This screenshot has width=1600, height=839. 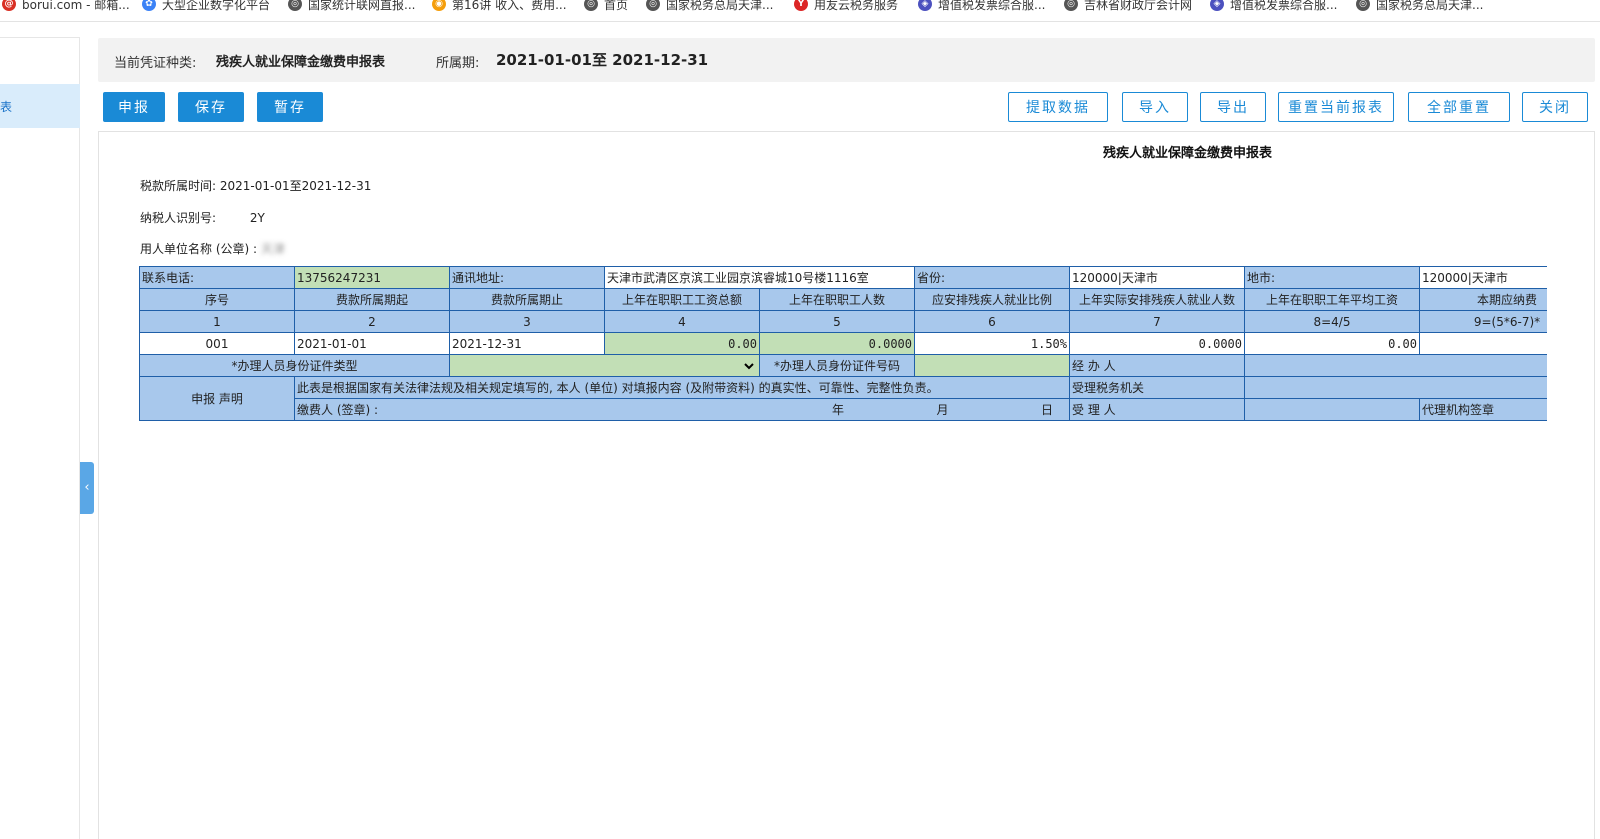 What do you see at coordinates (837, 343) in the screenshot?
I see `employee-count-input: 0.0000` at bounding box center [837, 343].